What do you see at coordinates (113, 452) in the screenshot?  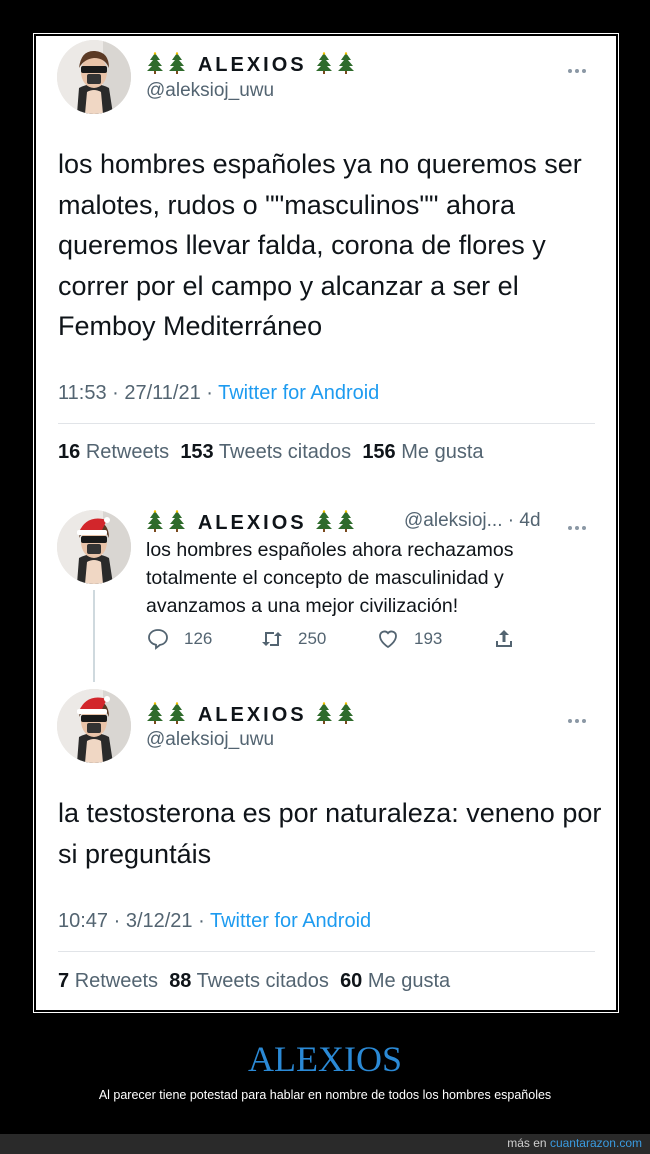 I see `retweets-stat: 16 Retweets` at bounding box center [113, 452].